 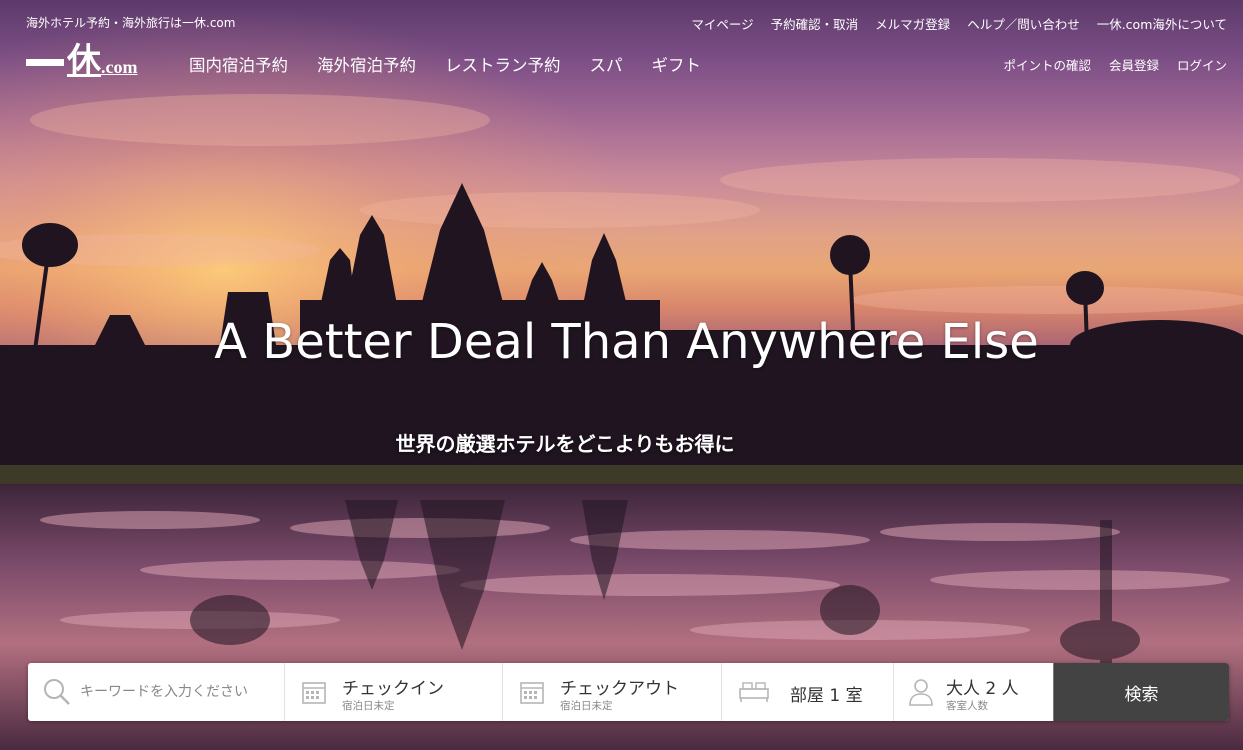 I want to click on help-contact-link: ヘルプ／問い合わせ, so click(x=1023, y=23).